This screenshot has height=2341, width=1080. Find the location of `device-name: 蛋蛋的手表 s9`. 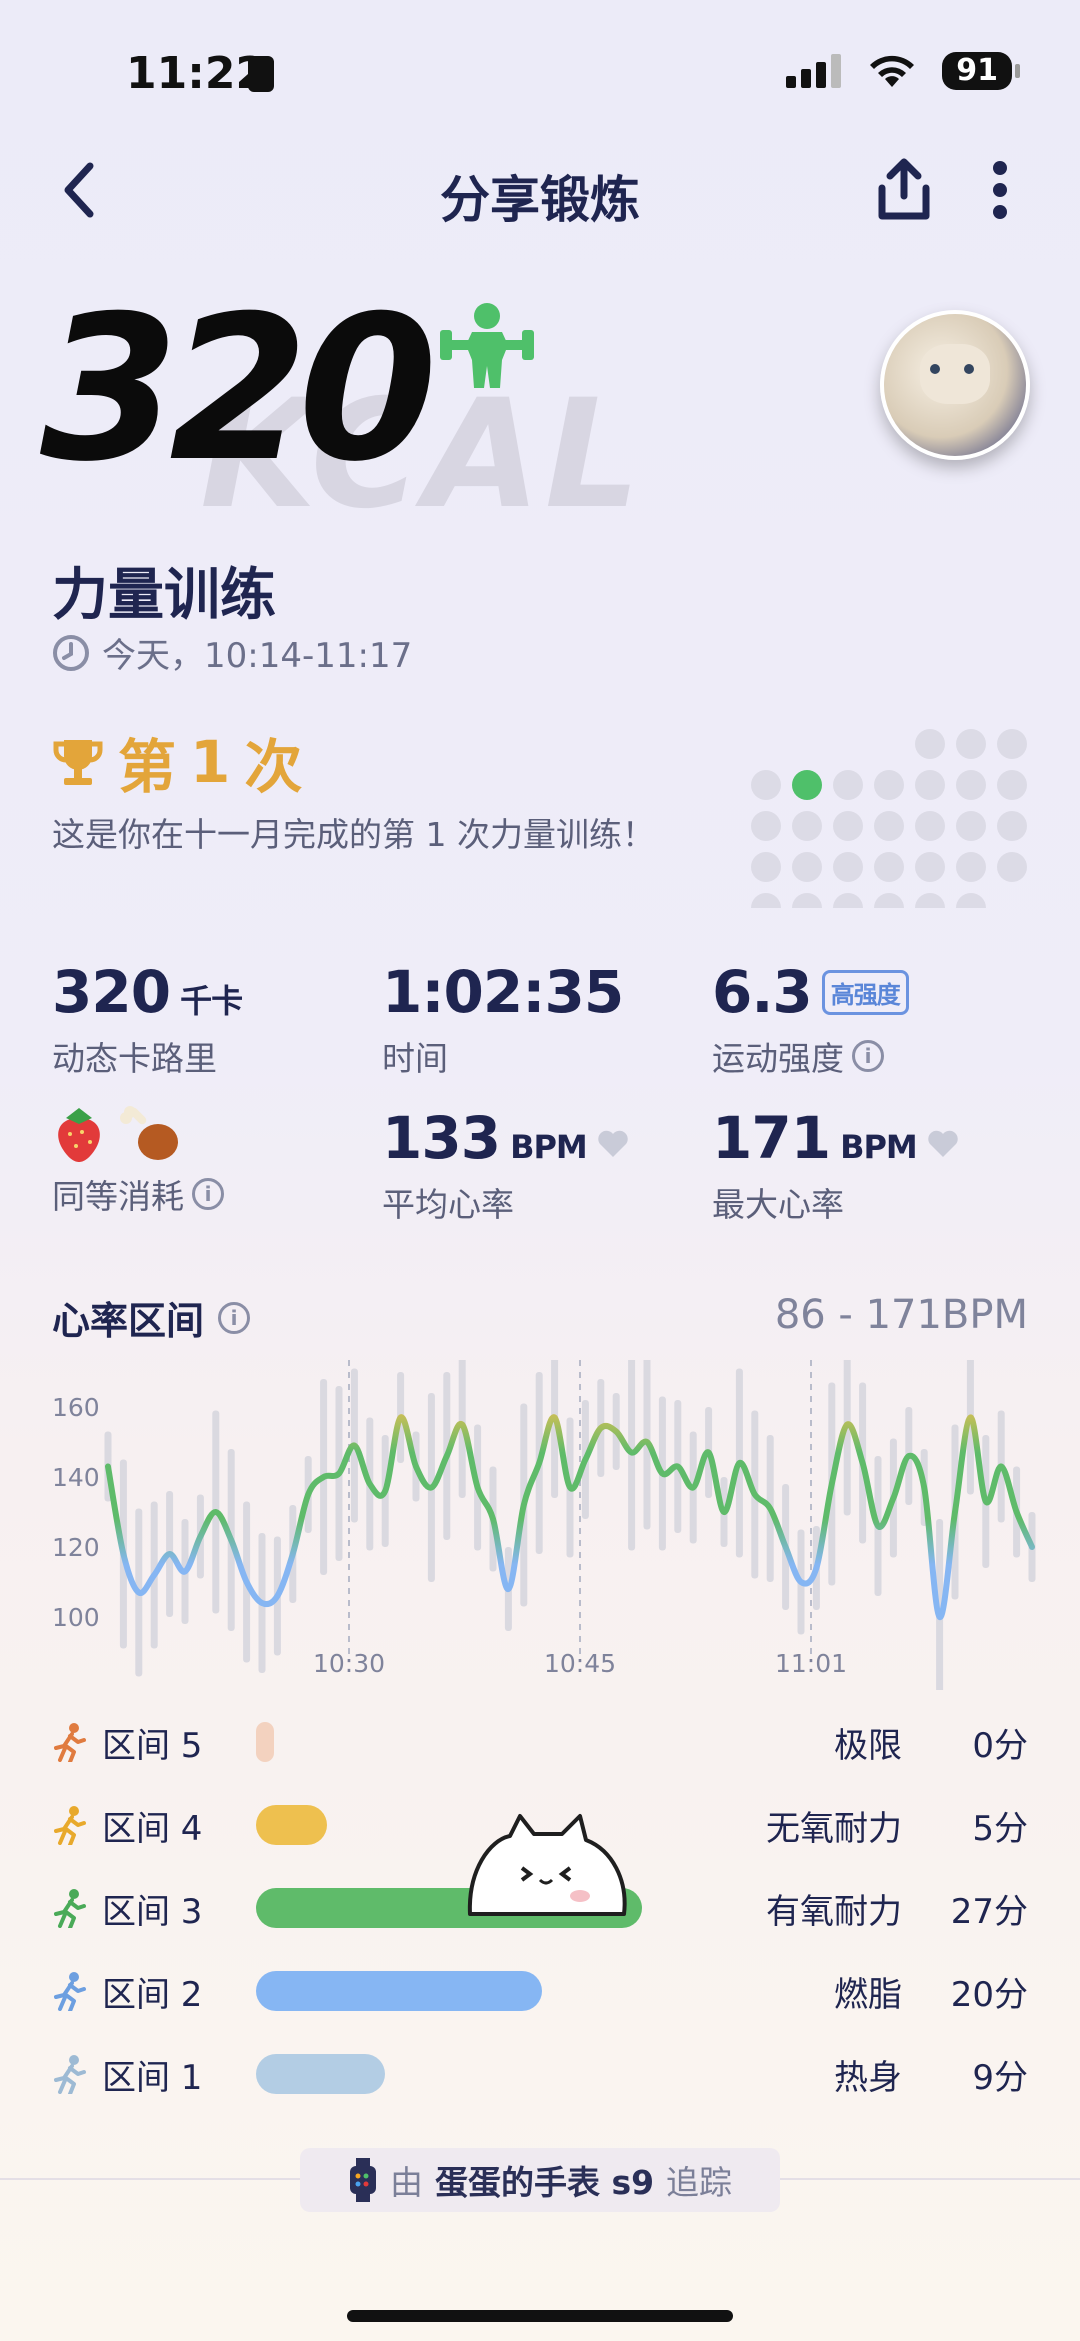

device-name: 蛋蛋的手表 s9 is located at coordinates (544, 2182).